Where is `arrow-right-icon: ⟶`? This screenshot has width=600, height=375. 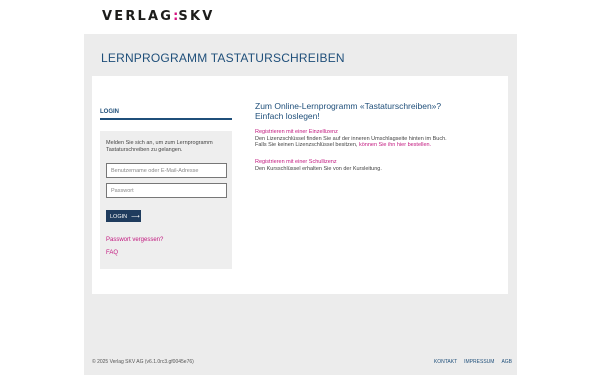 arrow-right-icon: ⟶ is located at coordinates (135, 217).